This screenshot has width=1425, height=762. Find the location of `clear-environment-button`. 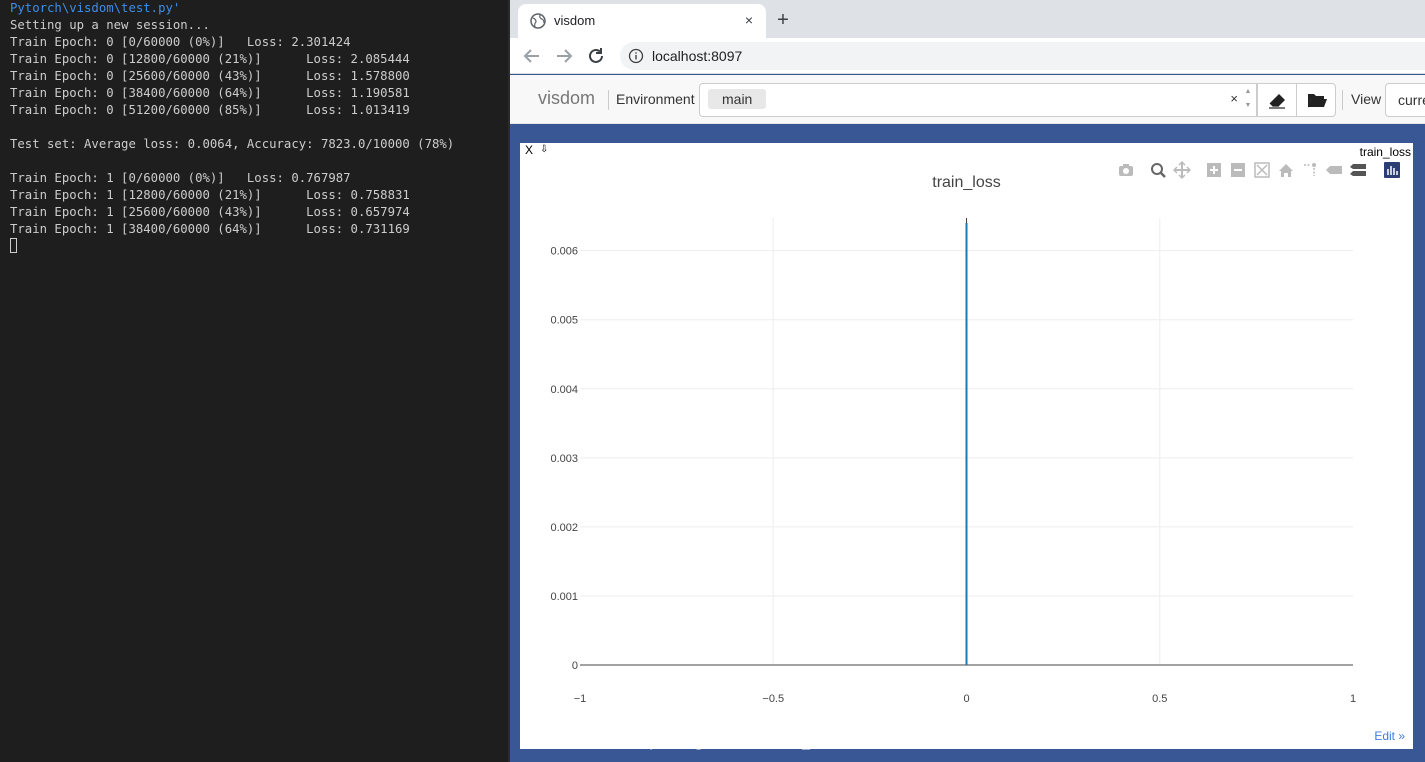

clear-environment-button is located at coordinates (1277, 100).